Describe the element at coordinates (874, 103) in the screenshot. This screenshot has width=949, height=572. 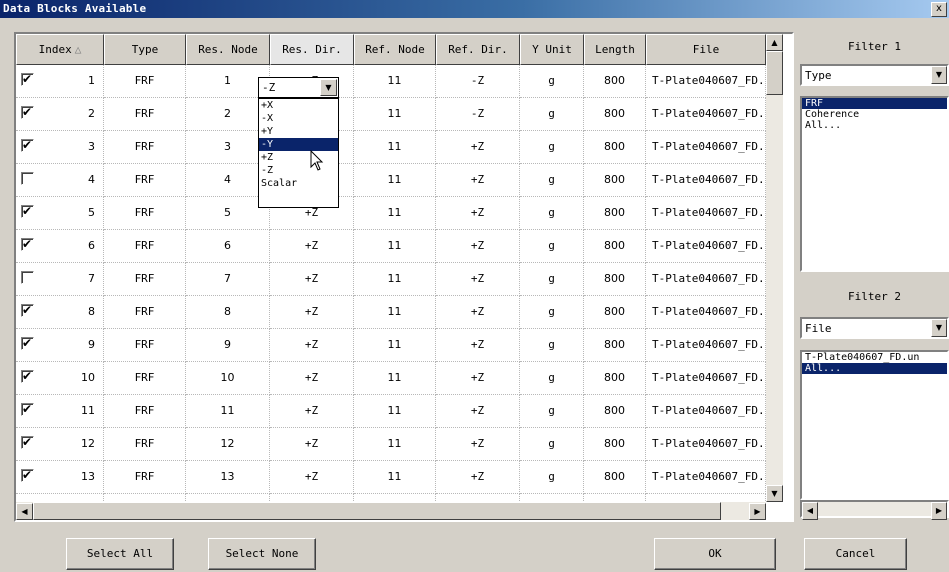
I see `filter1-list-item: FRF` at that location.